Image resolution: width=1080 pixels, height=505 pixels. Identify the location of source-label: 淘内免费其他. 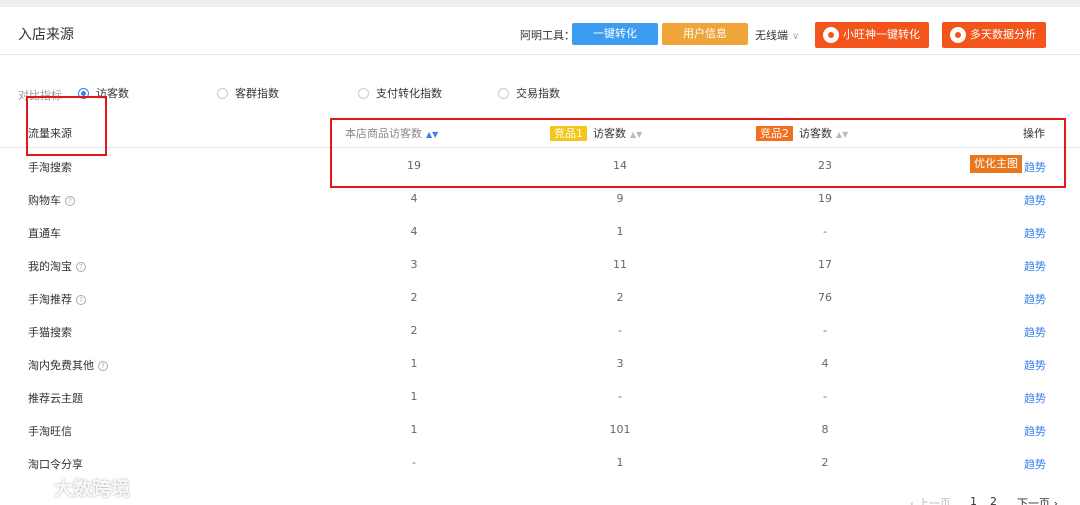
(61, 365).